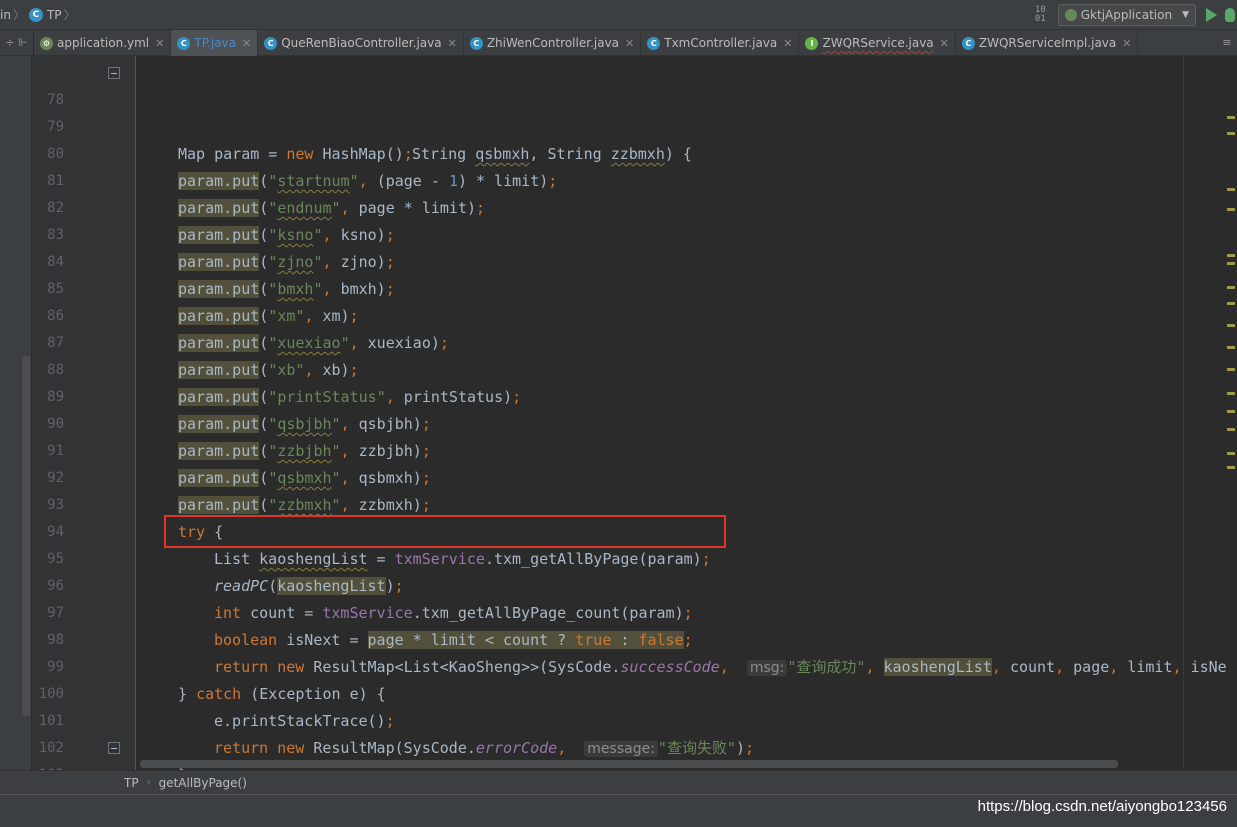 The height and width of the screenshot is (827, 1237). I want to click on tab-label: ZWQRServiceImpl.java, so click(1047, 43).